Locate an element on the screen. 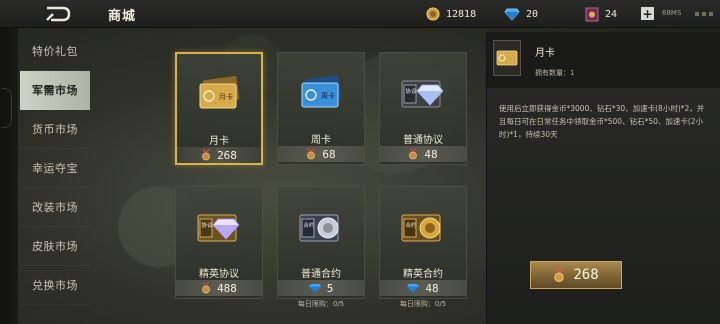 This screenshot has width=720, height=324. sidebar-item-label: 兑换市场 is located at coordinates (55, 285).